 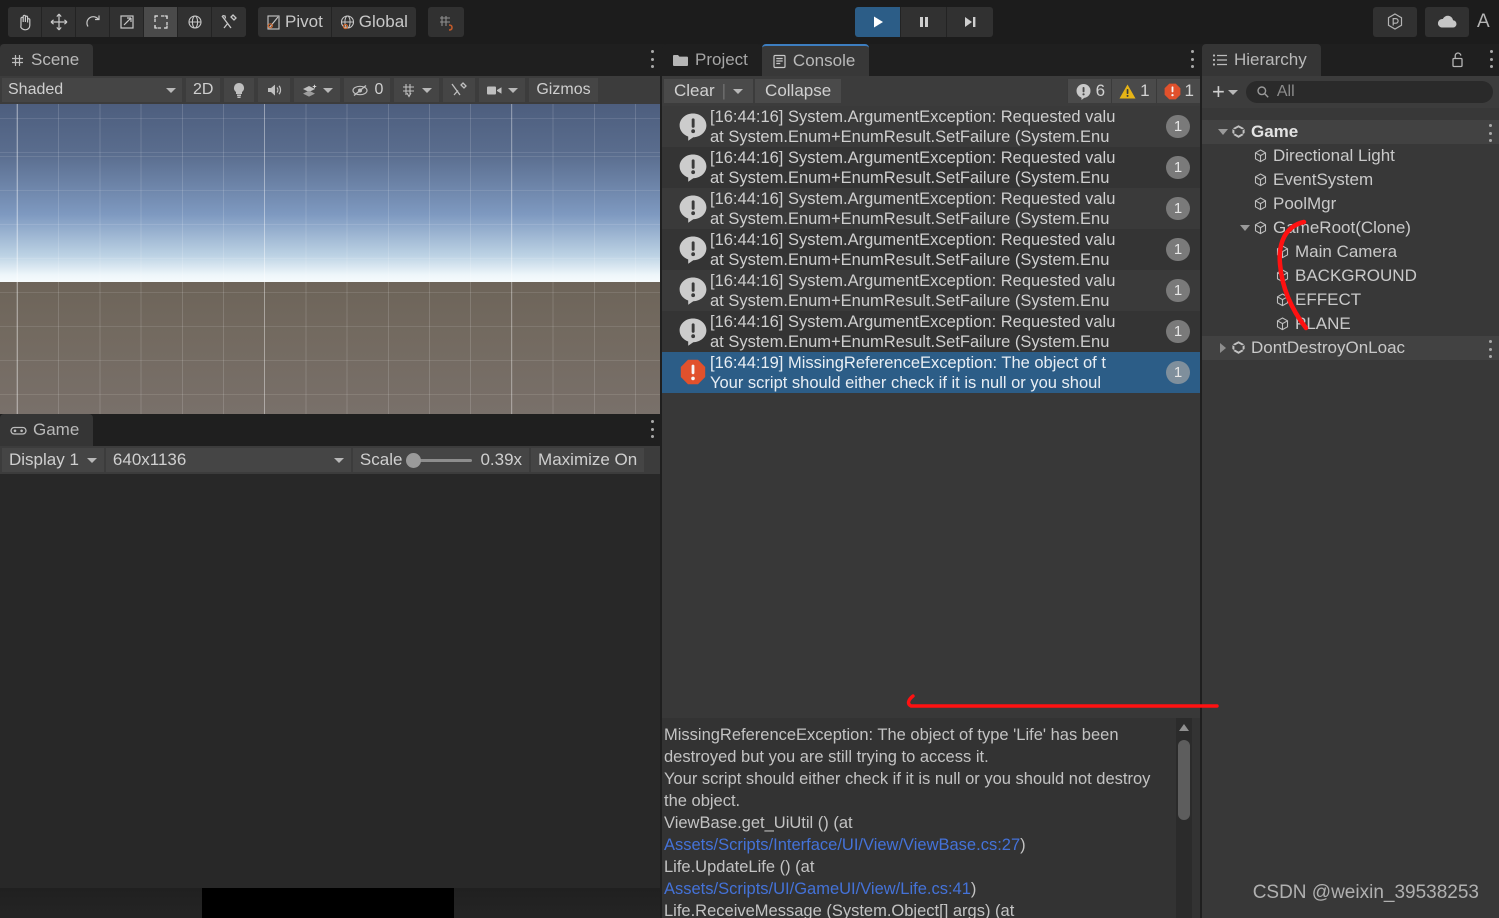 I want to click on error-count: 1, so click(x=1189, y=90).